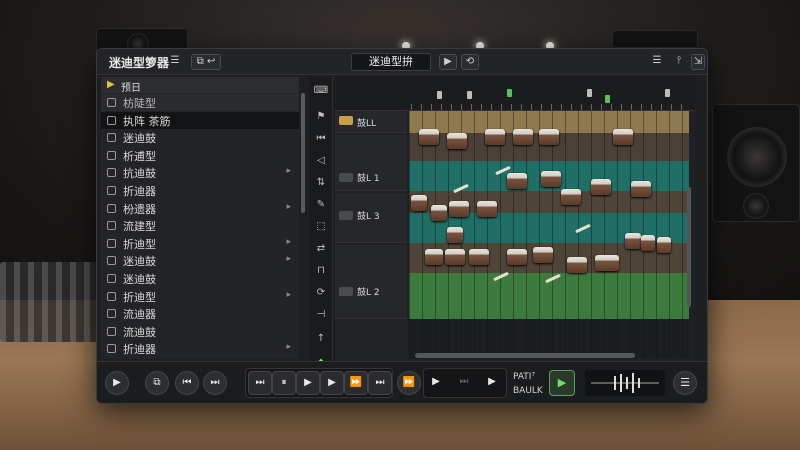  Describe the element at coordinates (371, 218) in the screenshot. I see `track-header: 鼓L 3` at that location.